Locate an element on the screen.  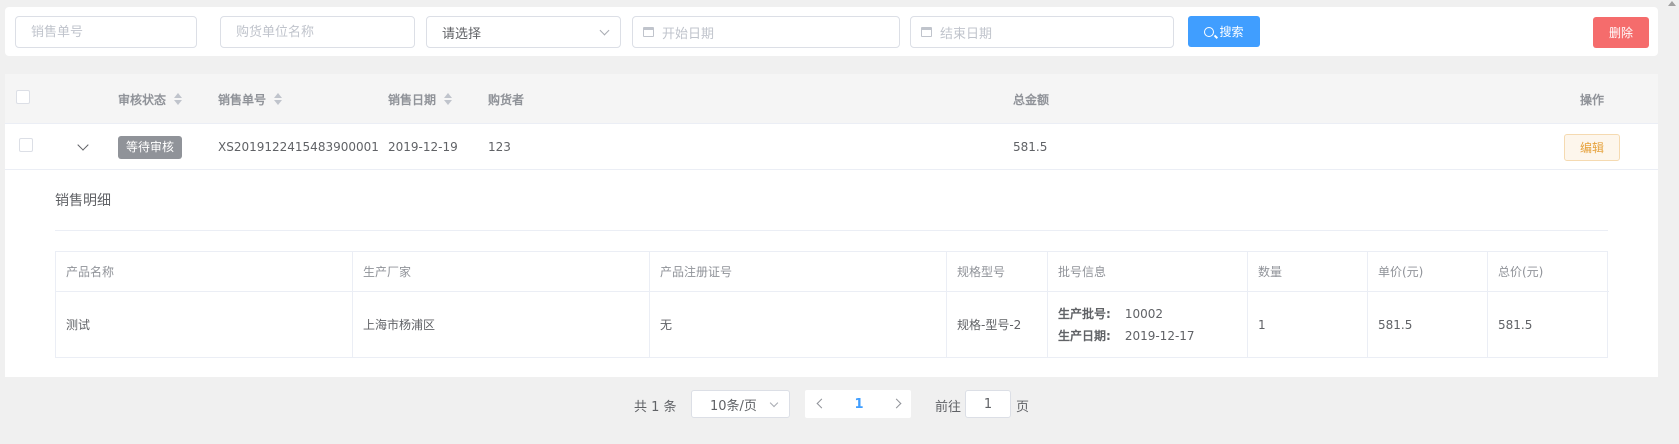
page-suffix: 页 is located at coordinates (1023, 407).